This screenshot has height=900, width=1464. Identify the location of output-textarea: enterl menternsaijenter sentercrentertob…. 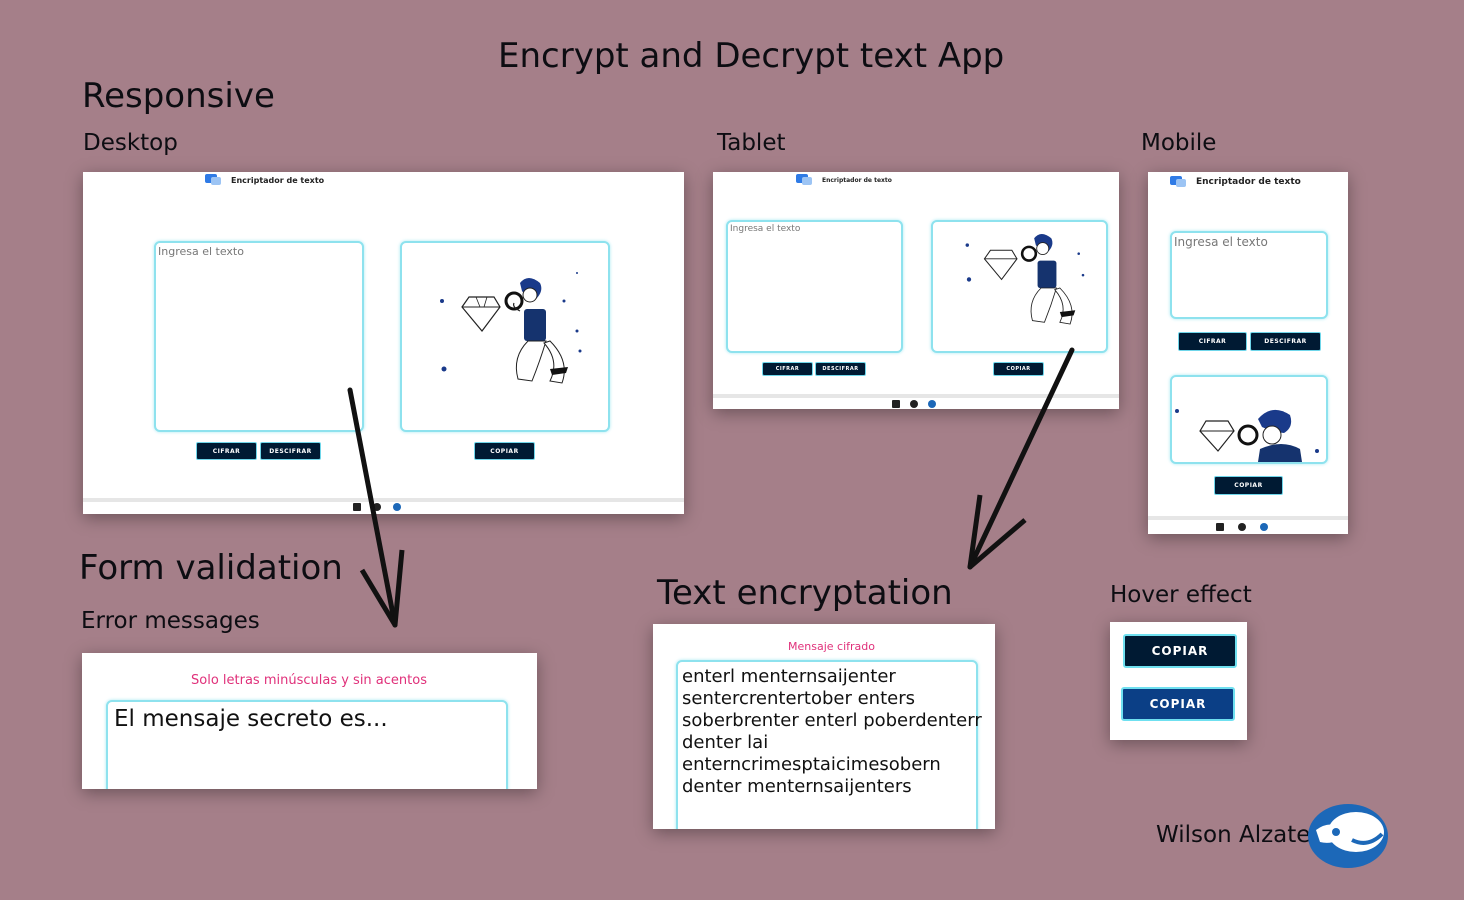
(829, 744).